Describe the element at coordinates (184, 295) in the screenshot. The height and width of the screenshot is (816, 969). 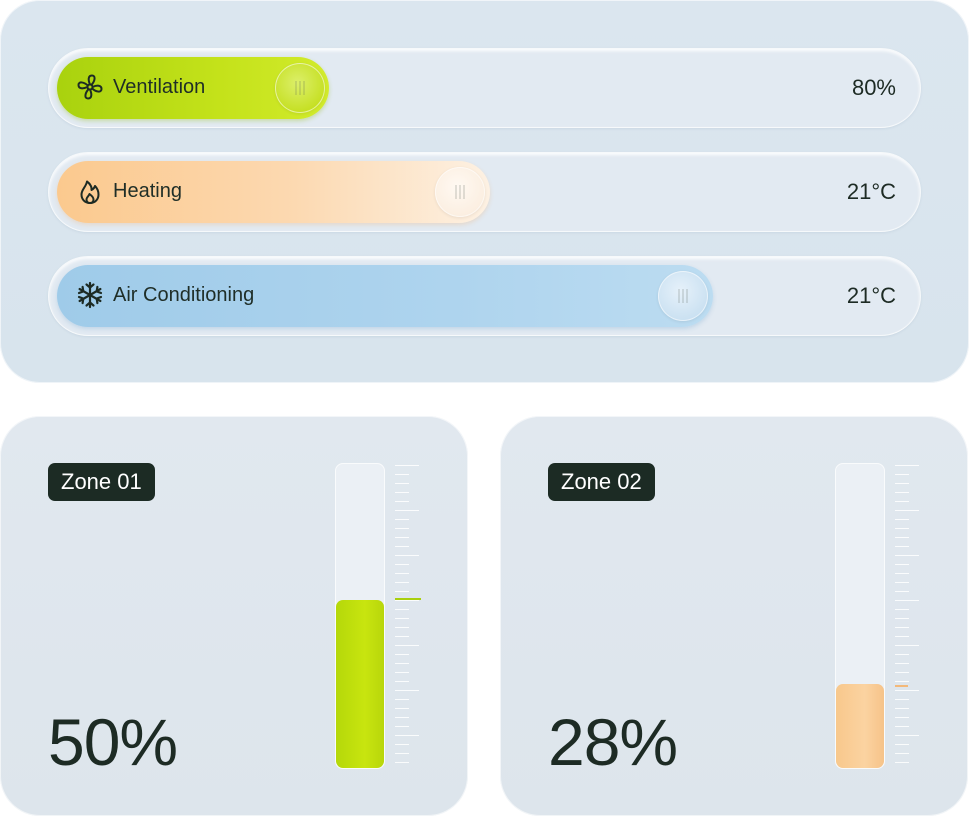
I see `air-conditioning-label: Air Conditioning` at that location.